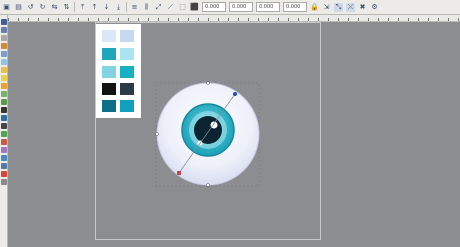 The image size is (460, 247). What do you see at coordinates (3, 102) in the screenshot?
I see `pencil-tool-icon` at bounding box center [3, 102].